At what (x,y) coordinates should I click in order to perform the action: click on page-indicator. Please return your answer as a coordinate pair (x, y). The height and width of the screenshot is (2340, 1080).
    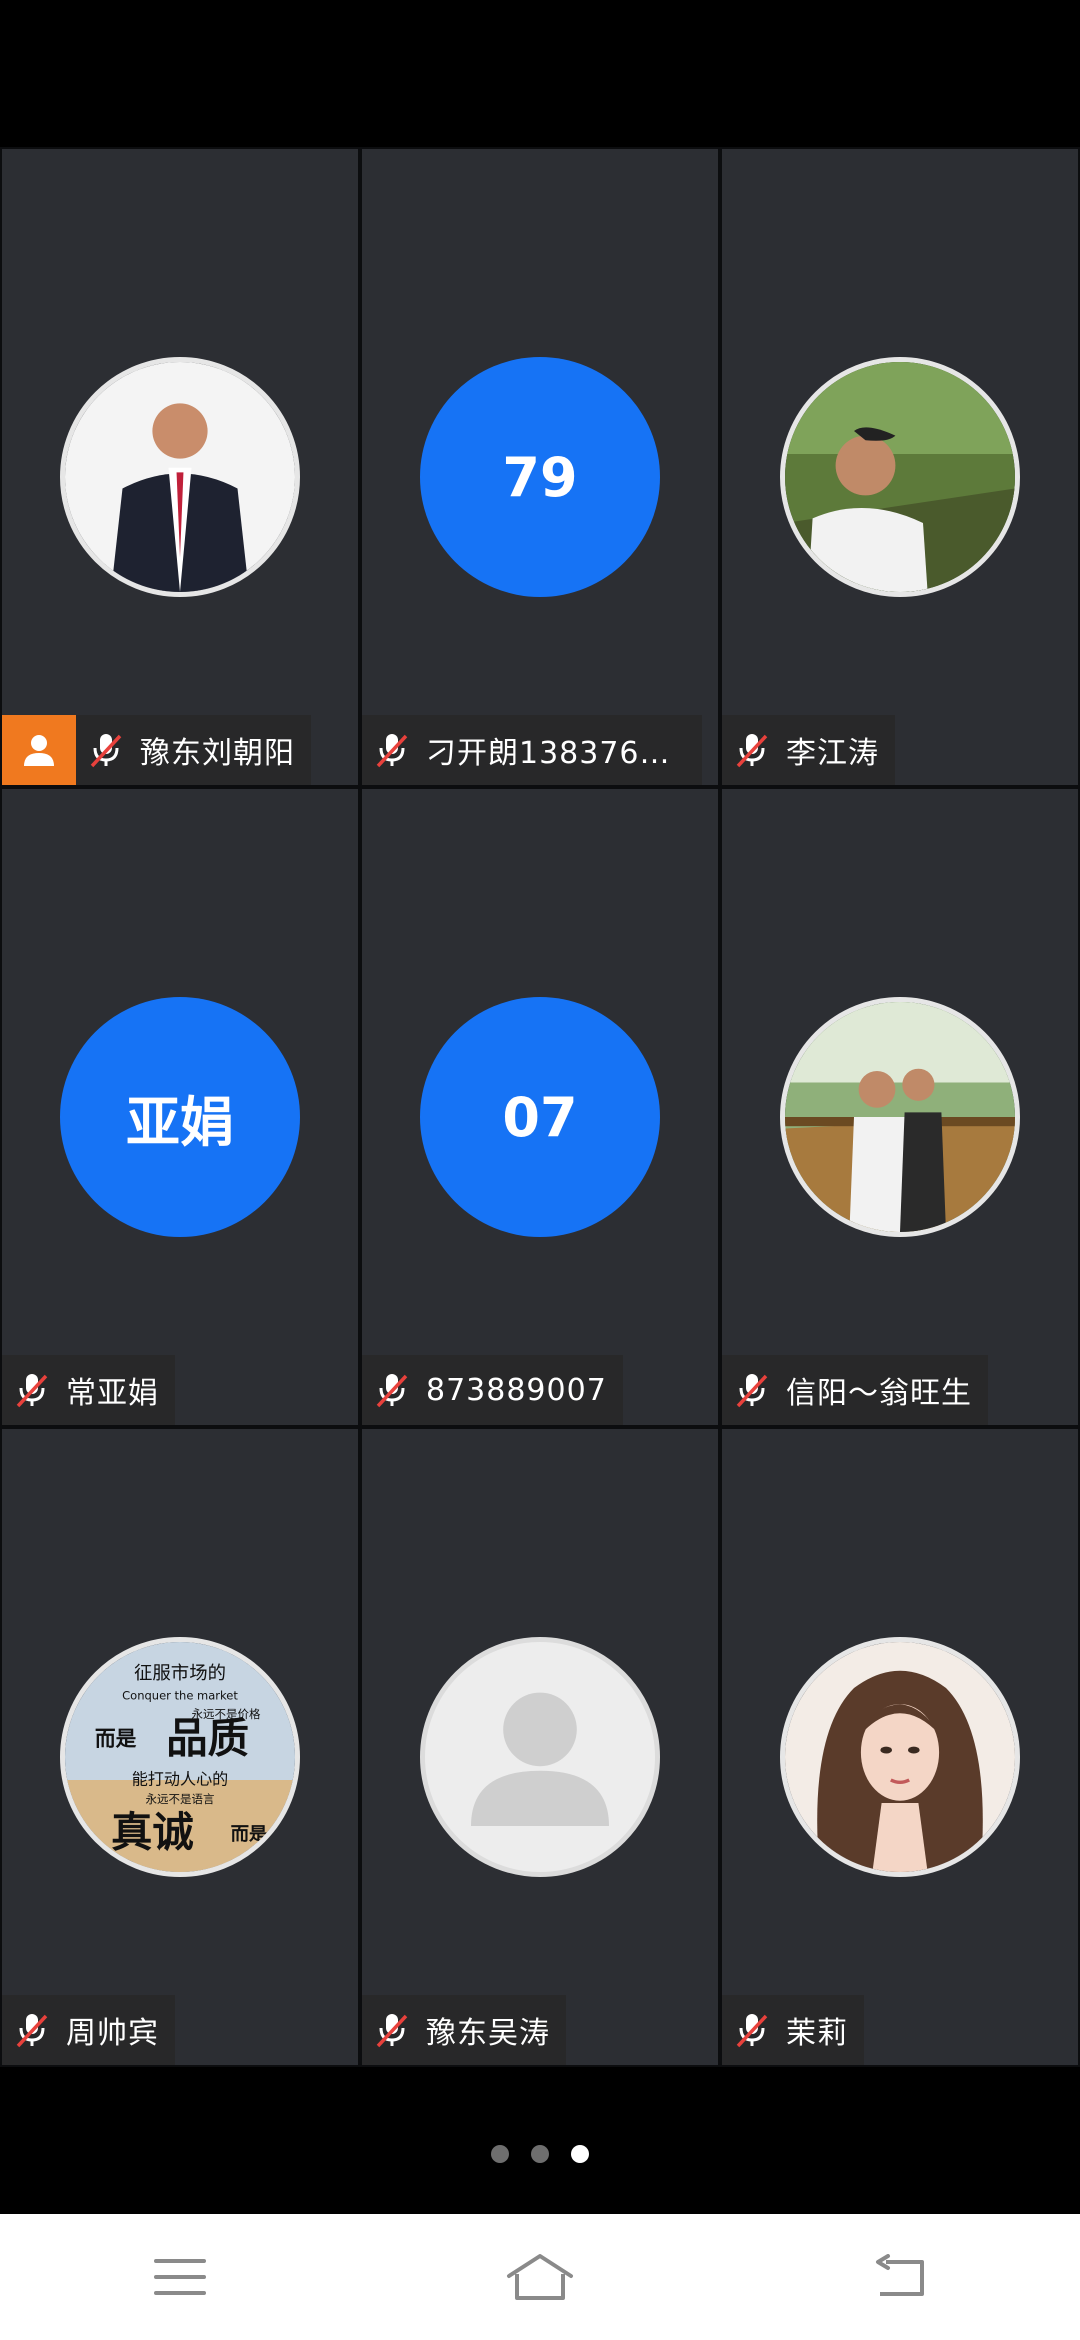
    Looking at the image, I should click on (540, 2154).